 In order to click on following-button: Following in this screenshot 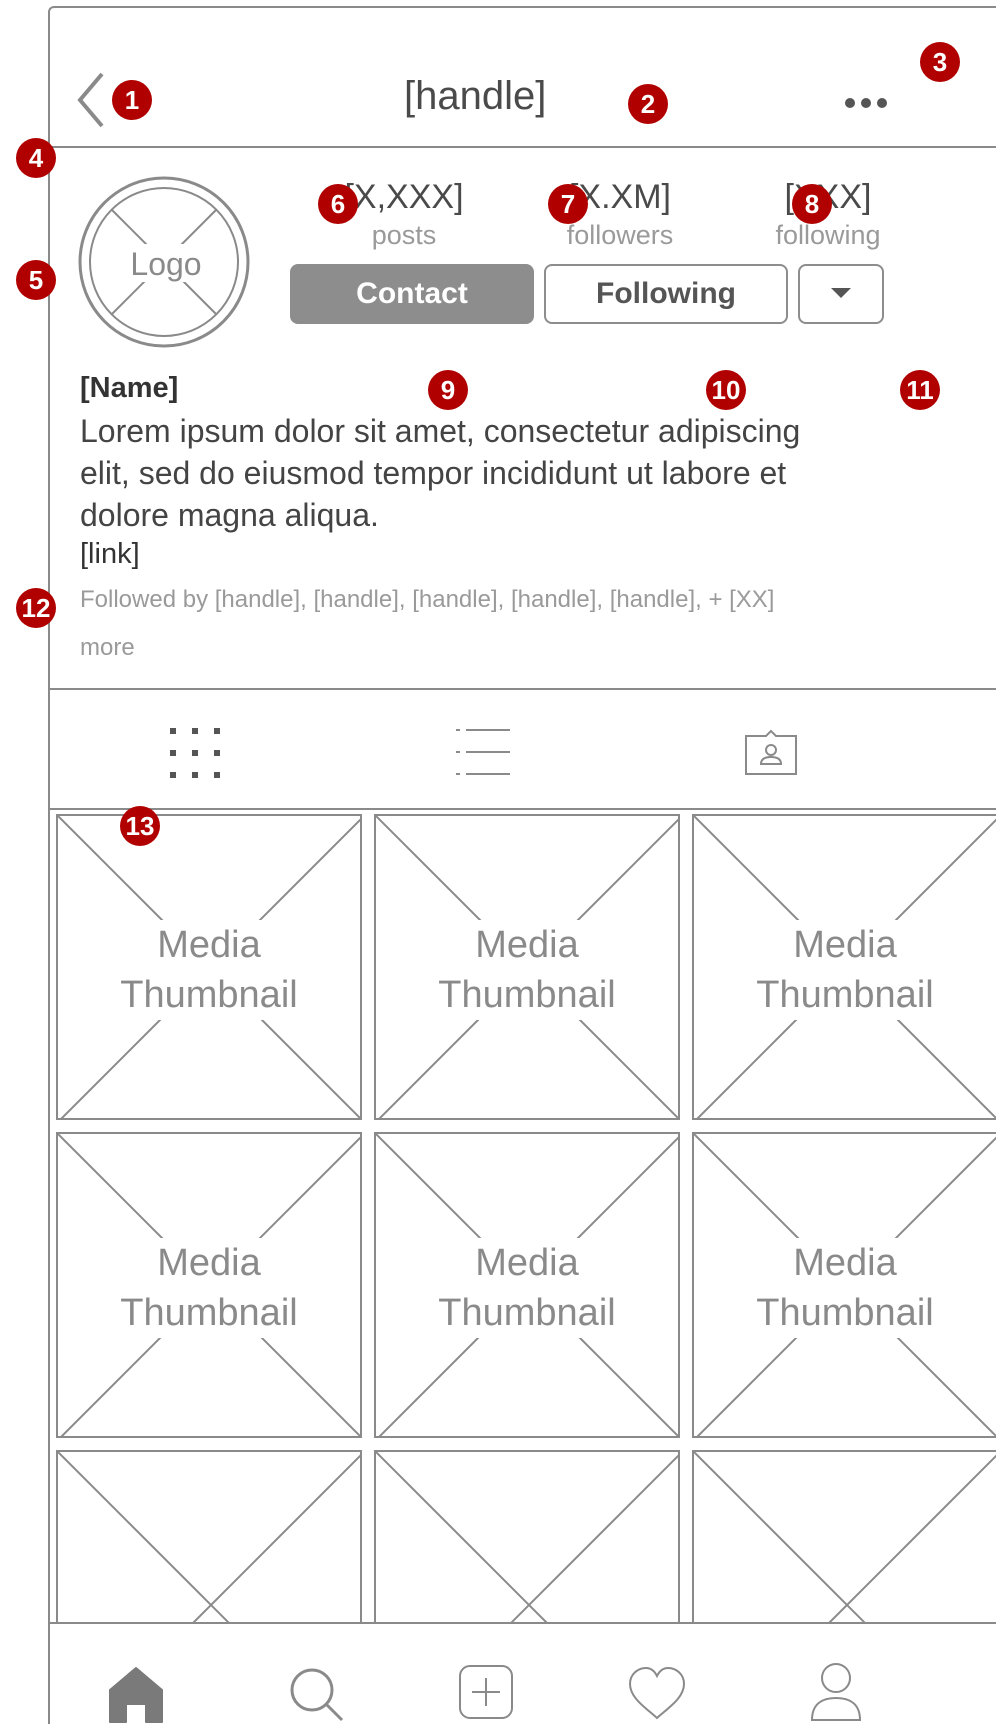, I will do `click(666, 294)`.